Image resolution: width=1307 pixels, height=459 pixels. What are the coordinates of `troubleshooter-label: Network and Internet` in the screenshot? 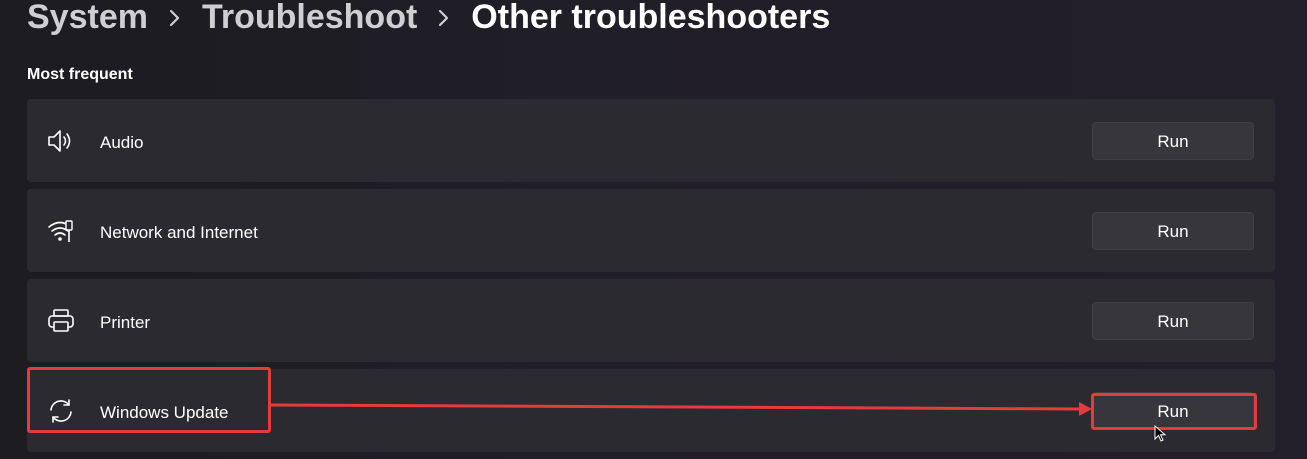 It's located at (179, 232).